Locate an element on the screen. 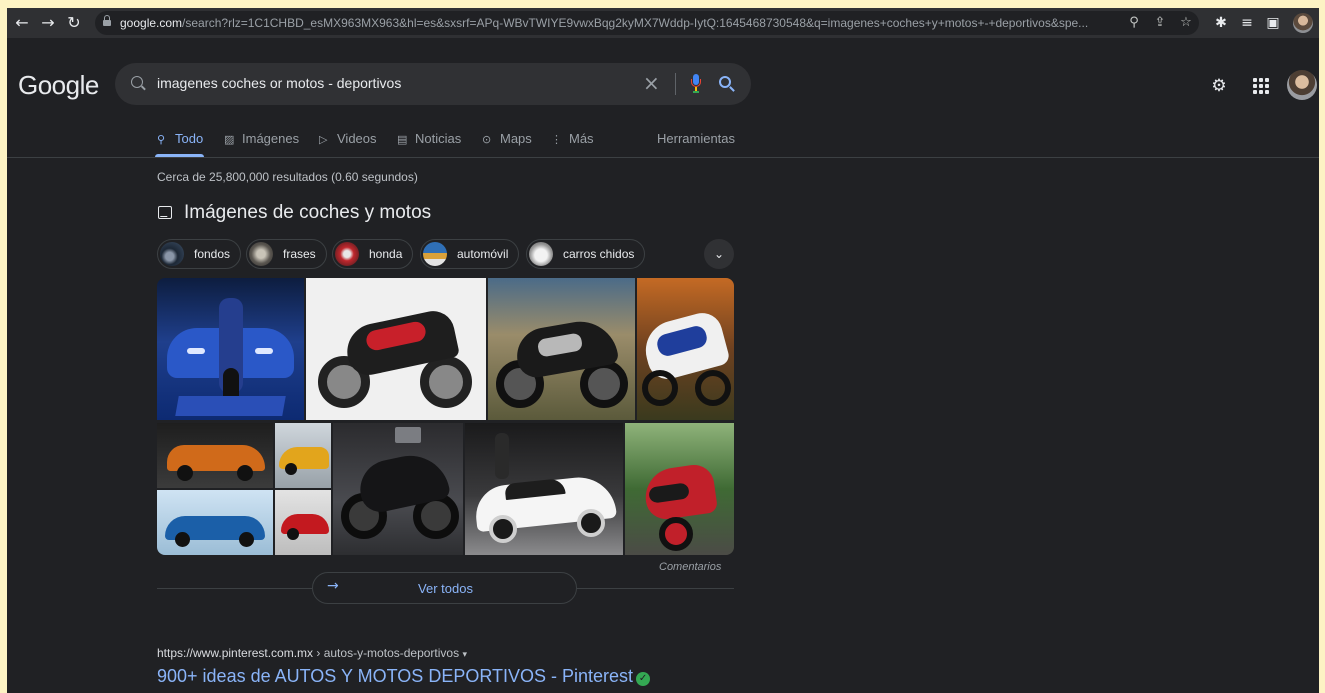 This screenshot has width=1325, height=693. clear-search-icon: × is located at coordinates (651, 83).